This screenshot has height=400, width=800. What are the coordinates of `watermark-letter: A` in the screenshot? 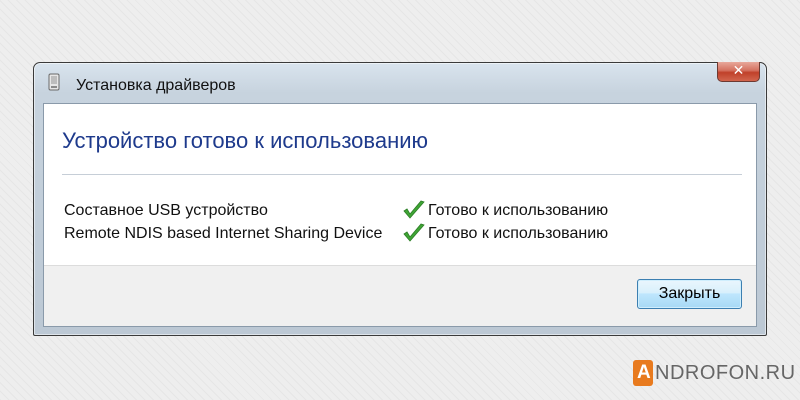 It's located at (644, 372).